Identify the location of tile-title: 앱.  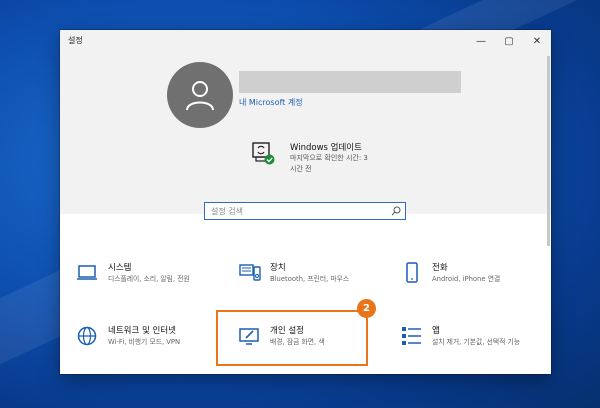
(436, 331).